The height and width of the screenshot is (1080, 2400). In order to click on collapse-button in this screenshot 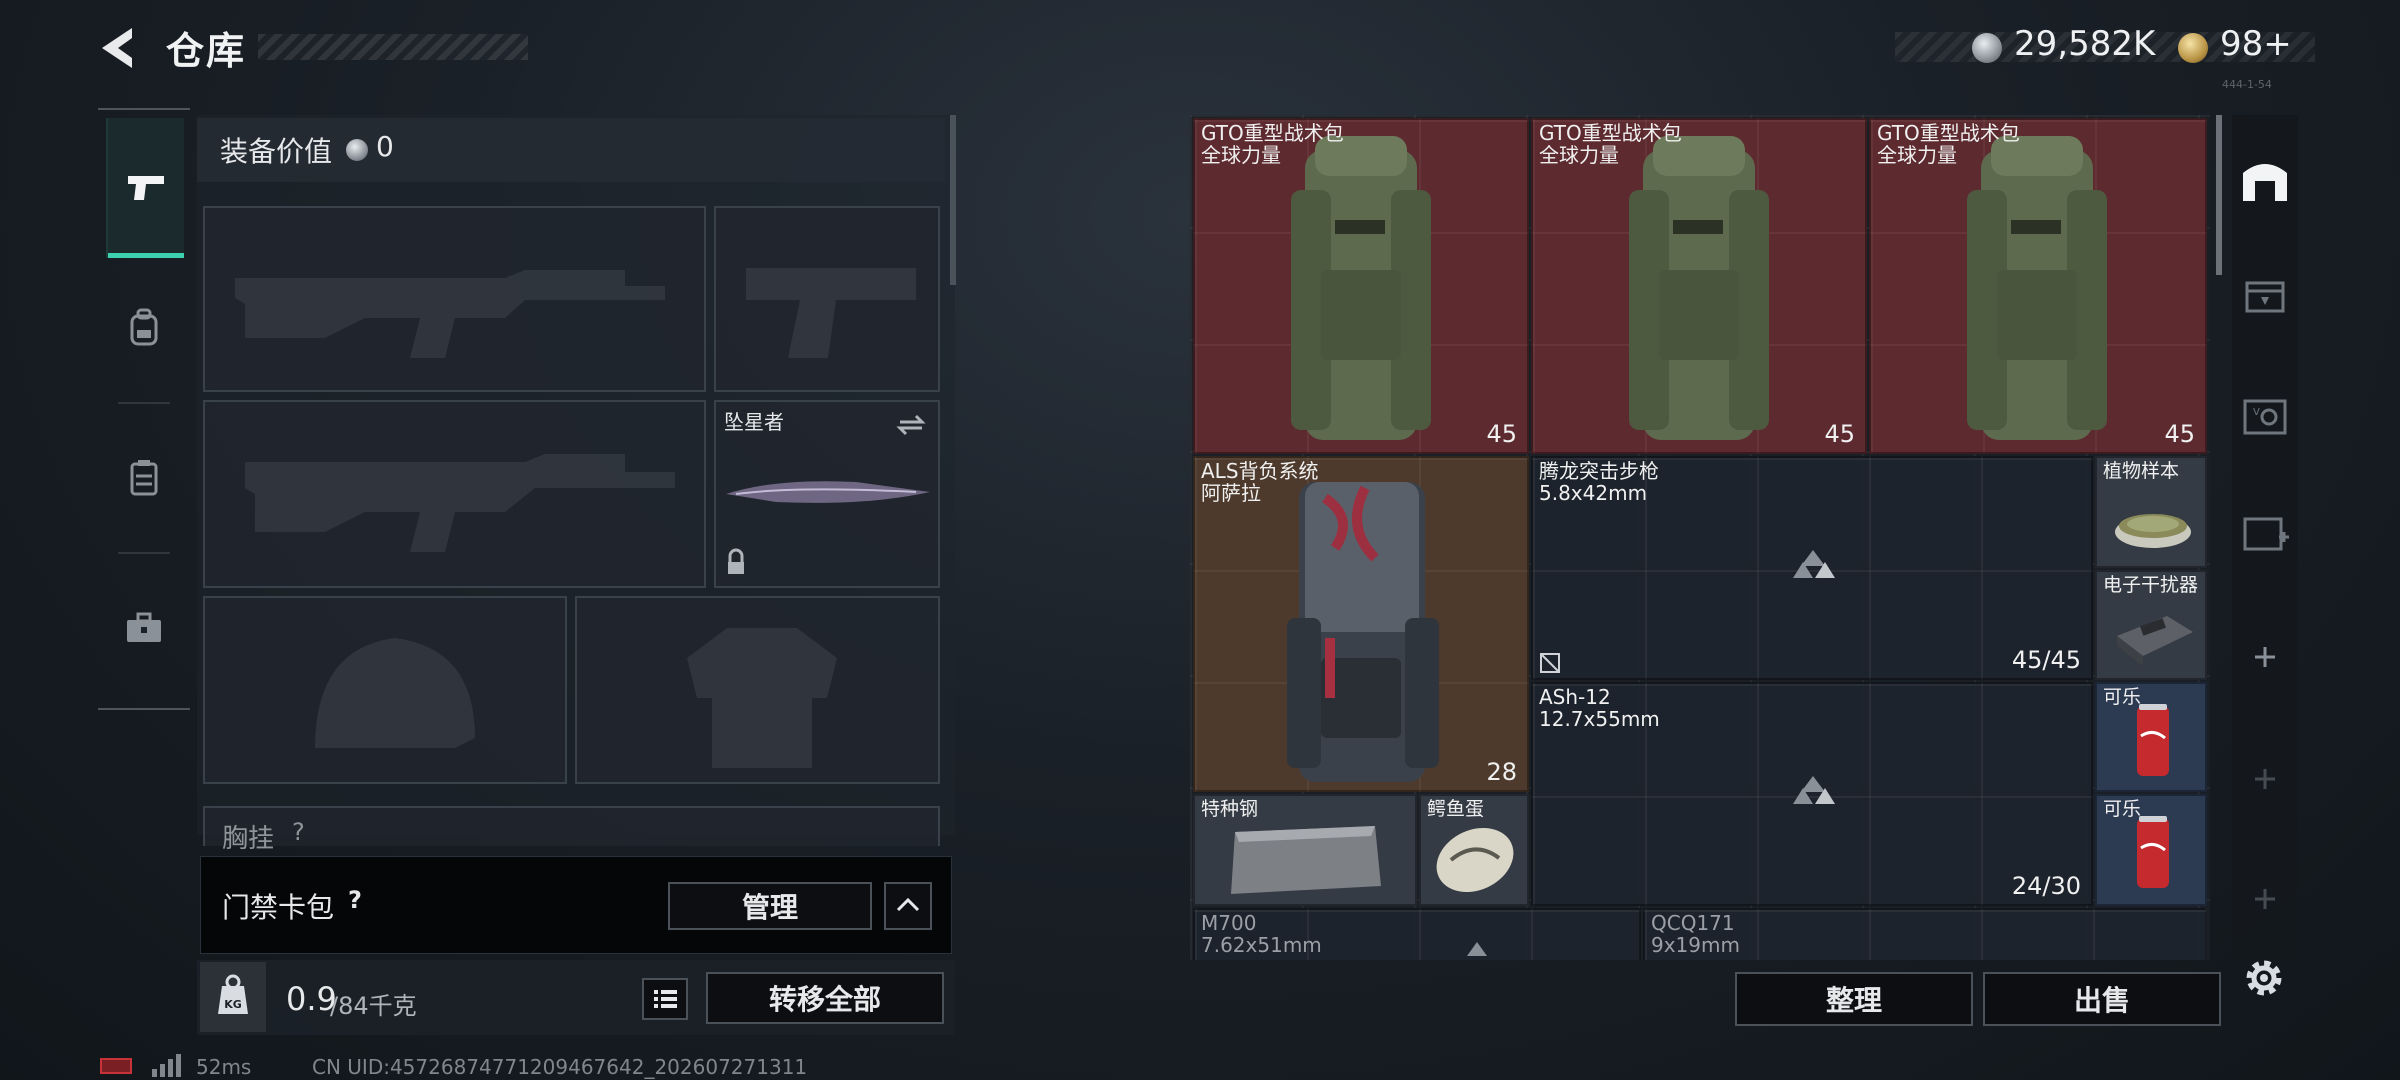, I will do `click(908, 906)`.